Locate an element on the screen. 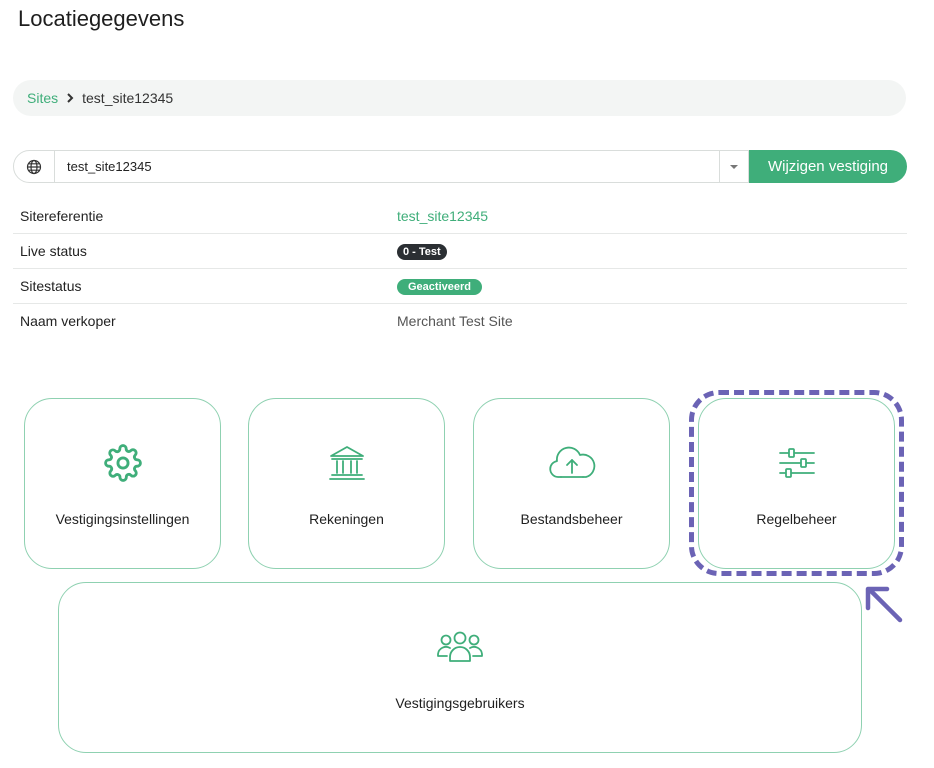  change-site-button: Wijzigen vestiging is located at coordinates (828, 166).